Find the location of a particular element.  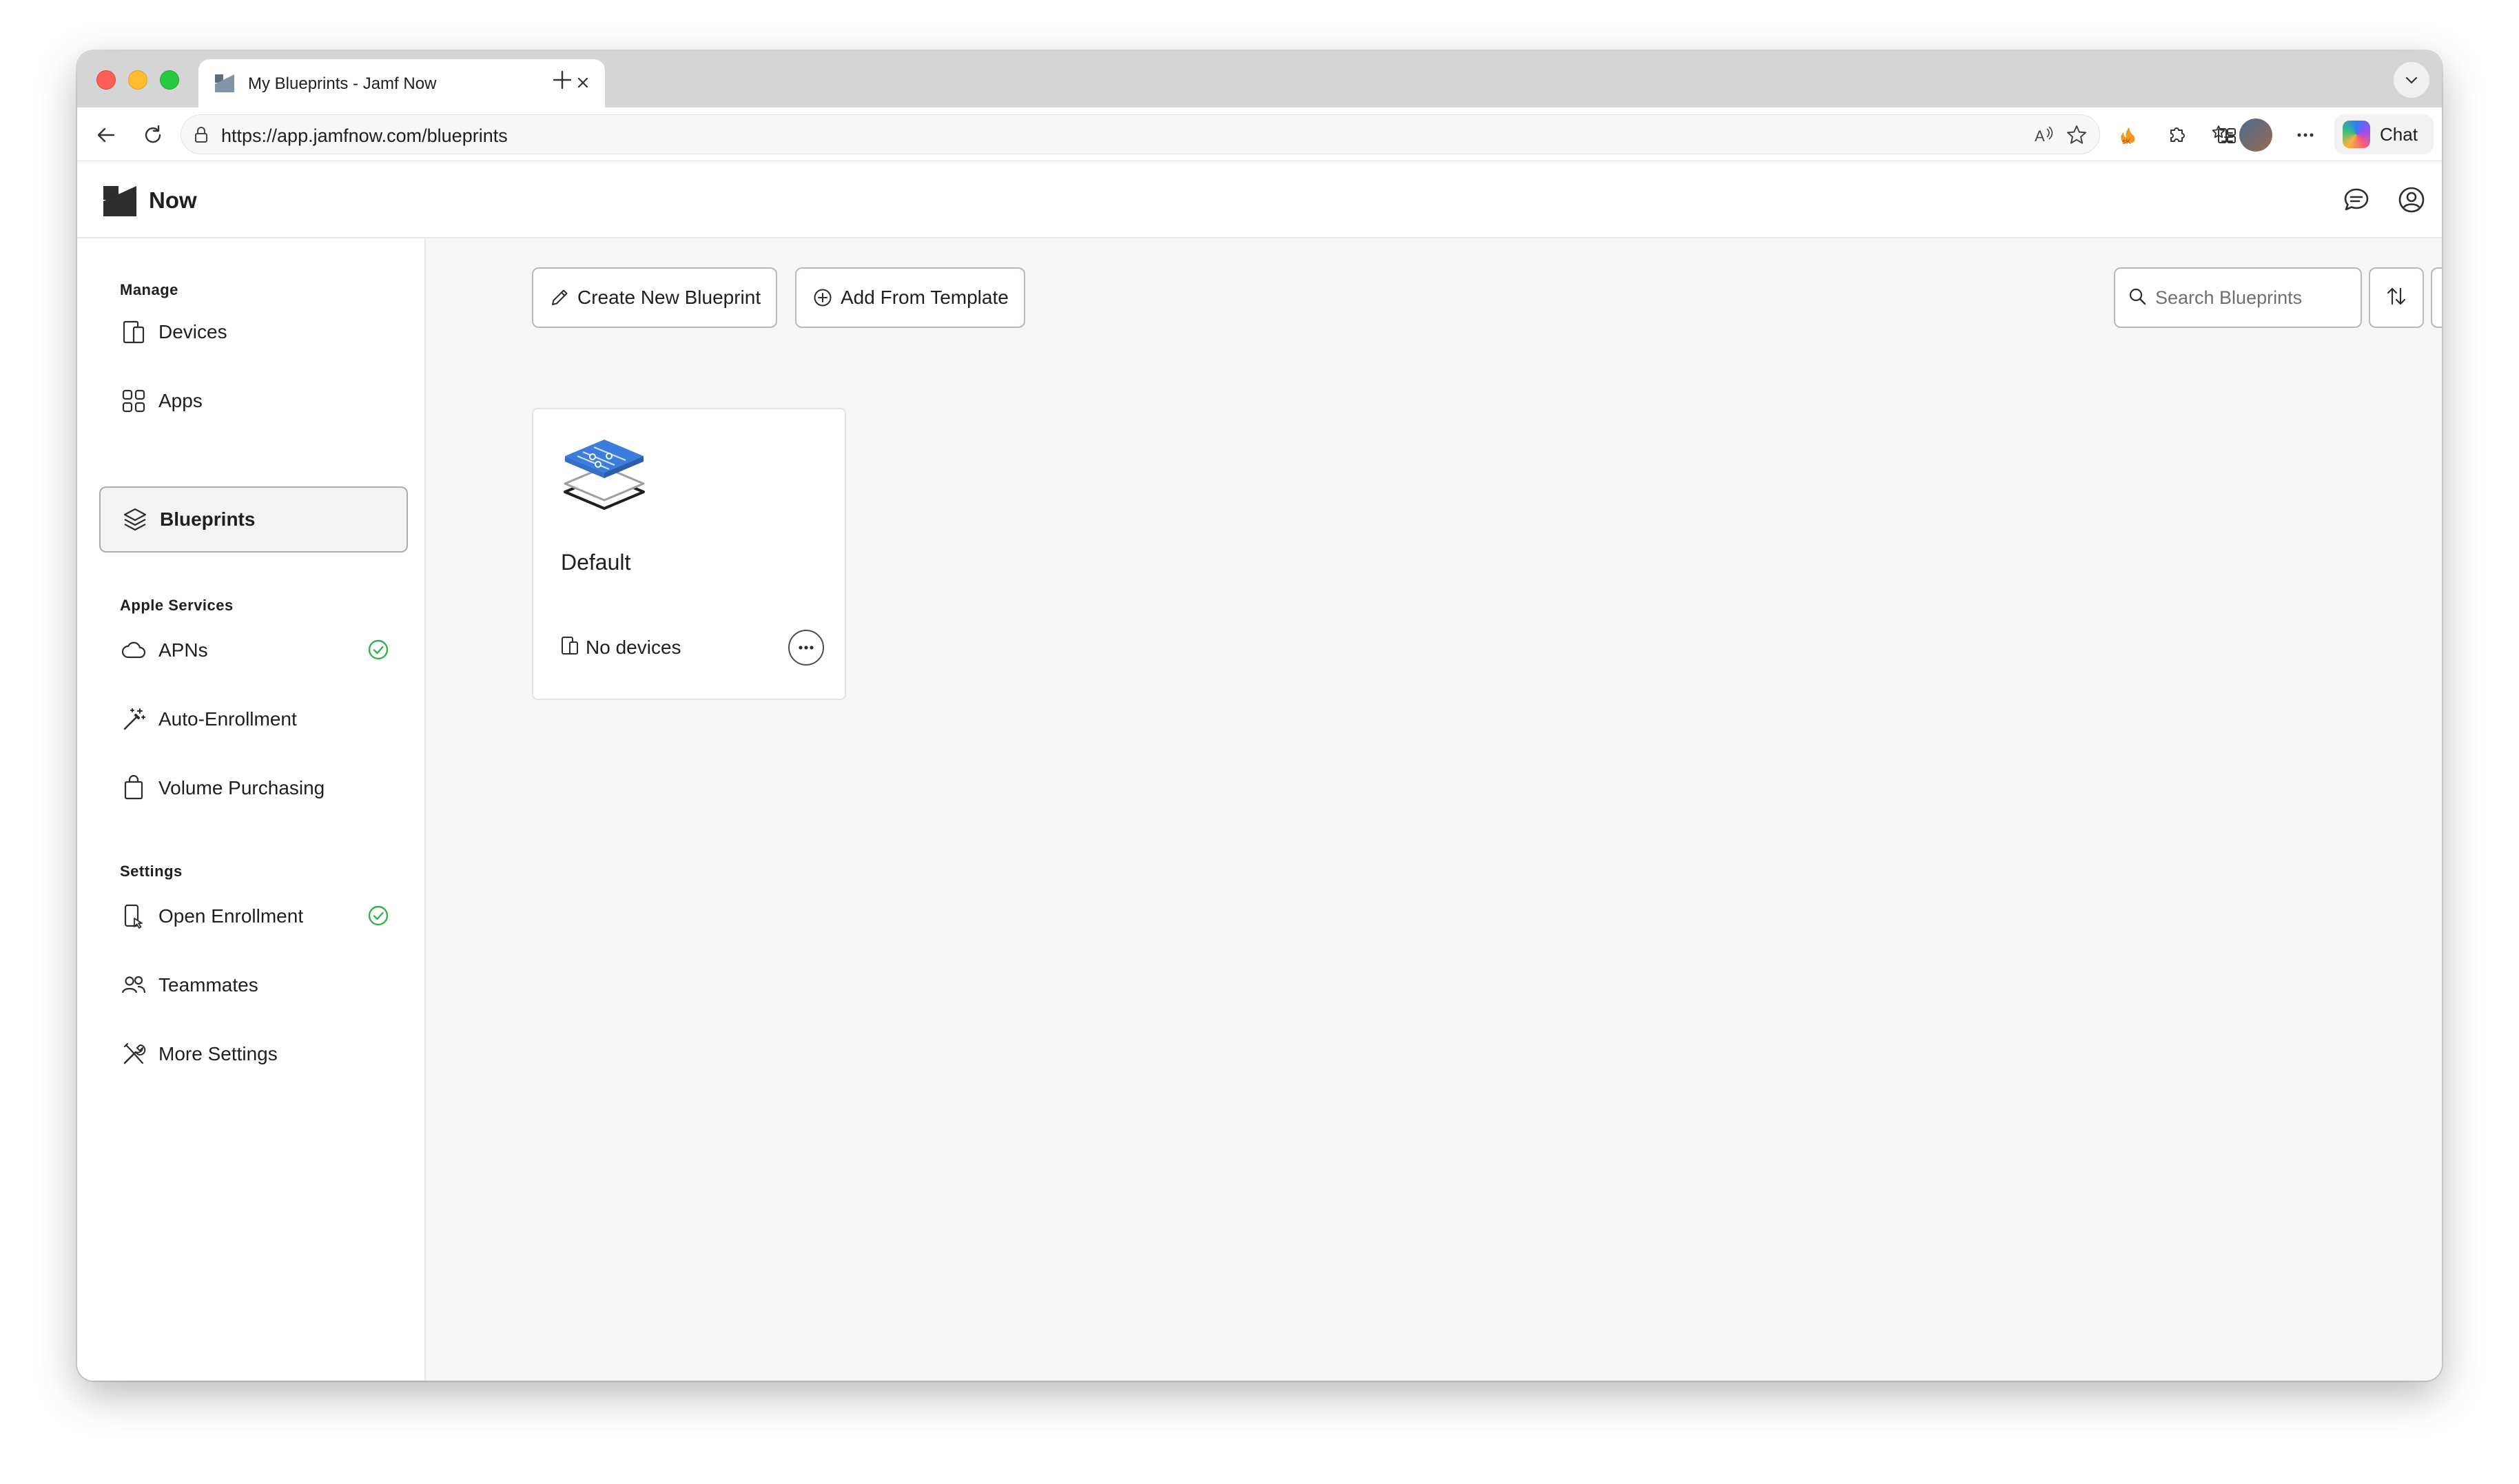

sidebar-item-more-settings: More Settings is located at coordinates (254, 1054).